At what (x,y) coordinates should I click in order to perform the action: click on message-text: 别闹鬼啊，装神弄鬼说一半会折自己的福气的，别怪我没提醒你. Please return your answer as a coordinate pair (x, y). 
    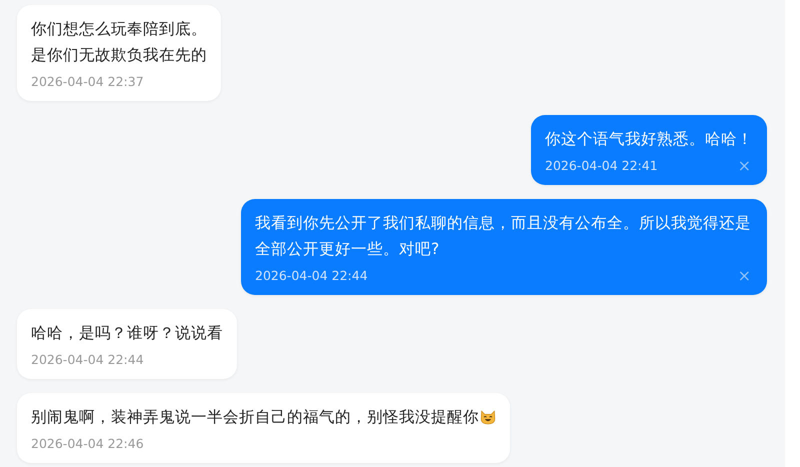
    Looking at the image, I should click on (255, 417).